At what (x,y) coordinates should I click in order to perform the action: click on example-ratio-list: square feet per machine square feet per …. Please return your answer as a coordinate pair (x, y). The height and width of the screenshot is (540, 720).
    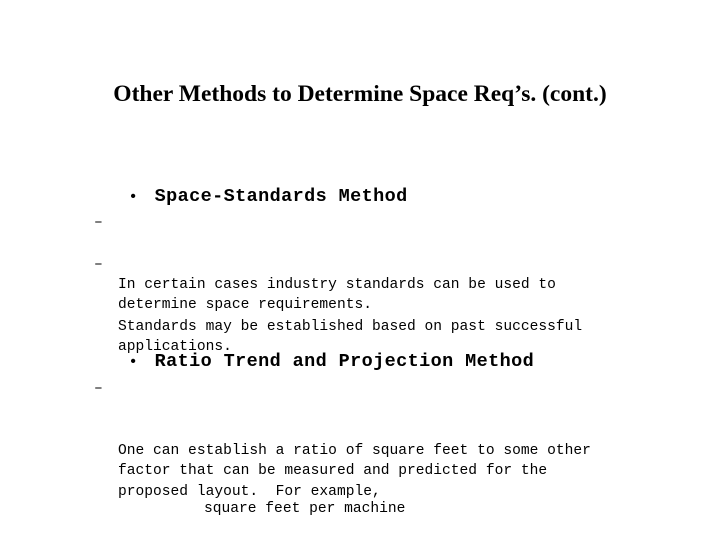
    Looking at the image, I should click on (444, 492).